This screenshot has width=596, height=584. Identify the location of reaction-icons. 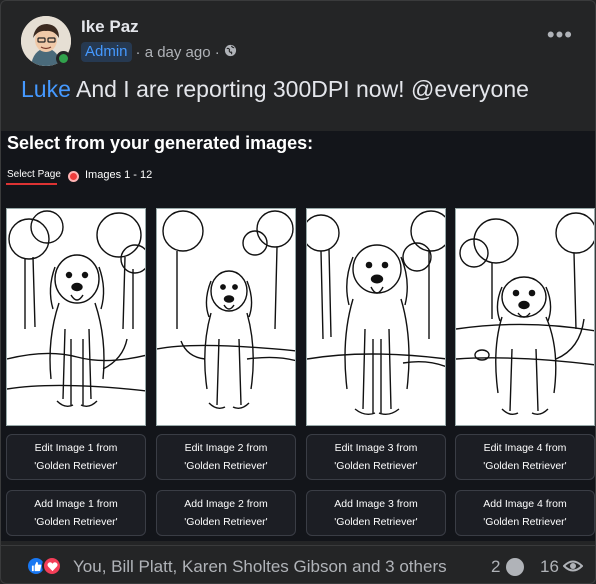
(44, 566).